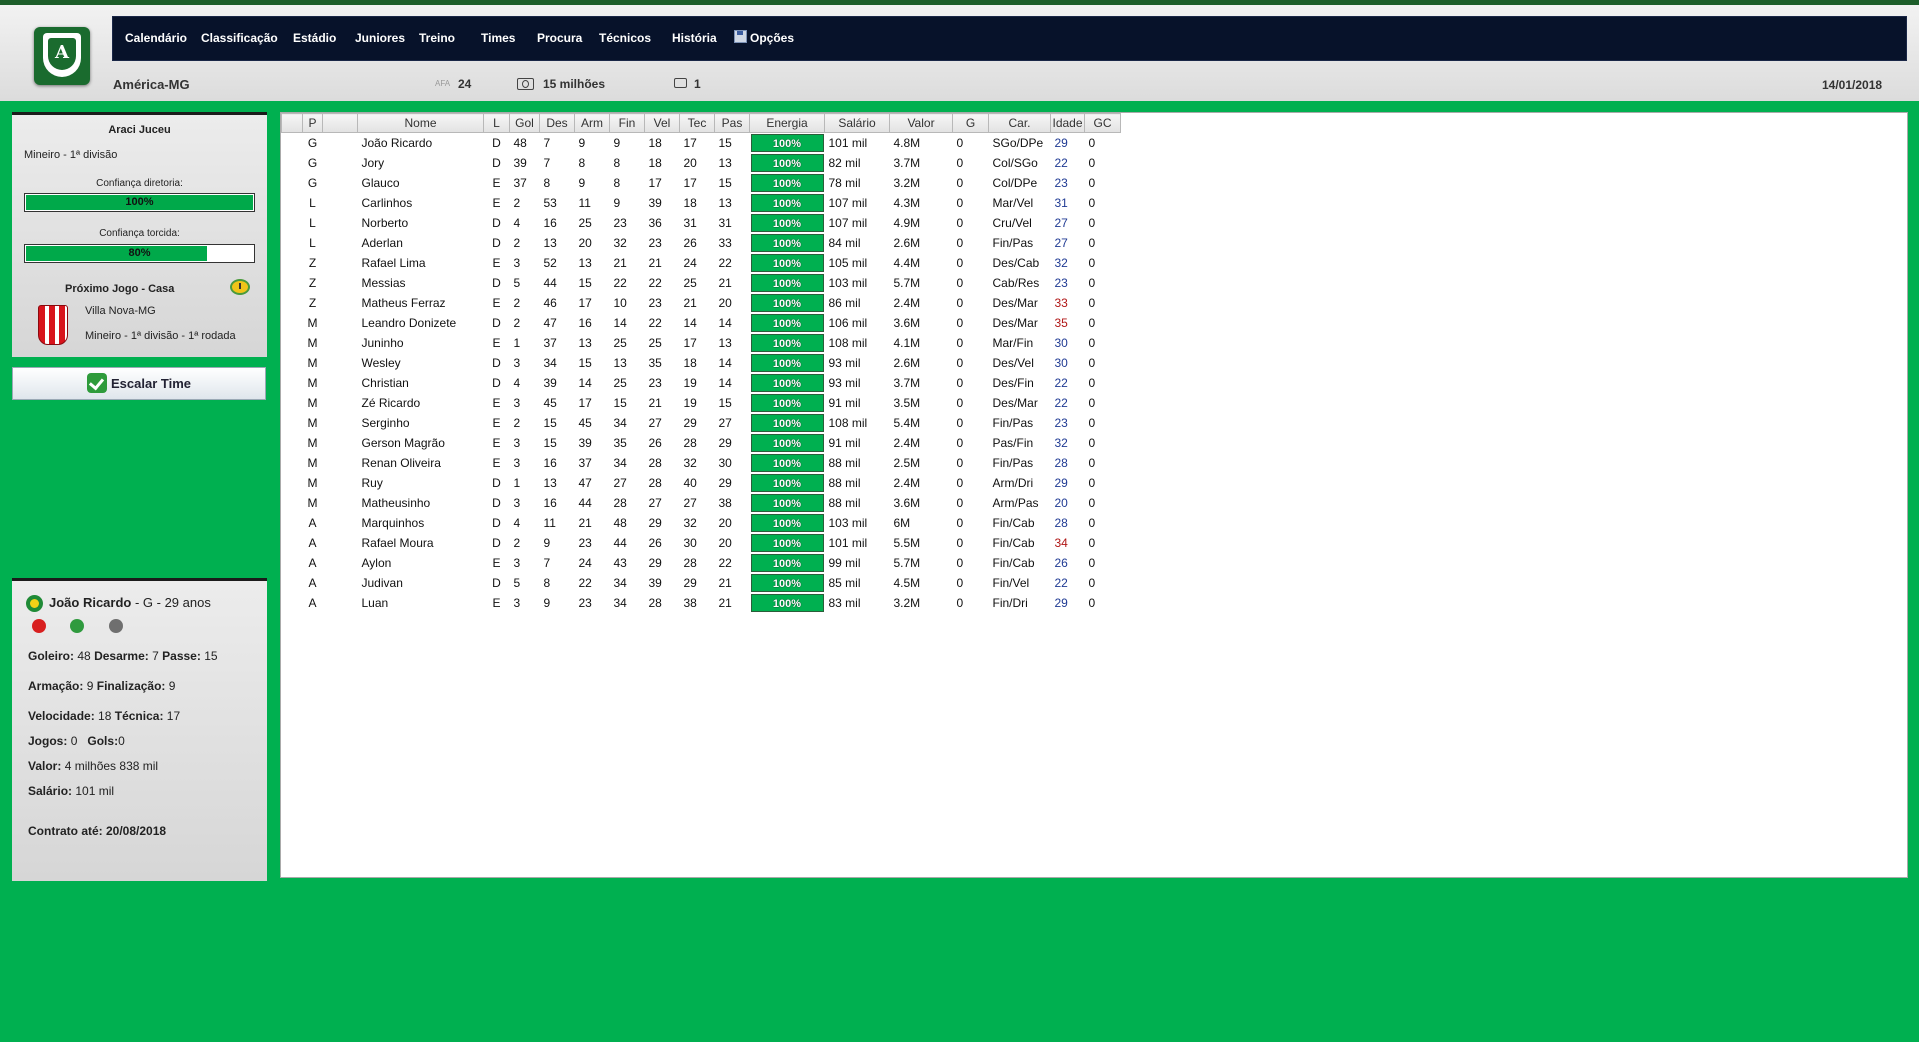 The width and height of the screenshot is (1919, 1042). Describe the element at coordinates (732, 123) in the screenshot. I see `col-header-11: Pas` at that location.